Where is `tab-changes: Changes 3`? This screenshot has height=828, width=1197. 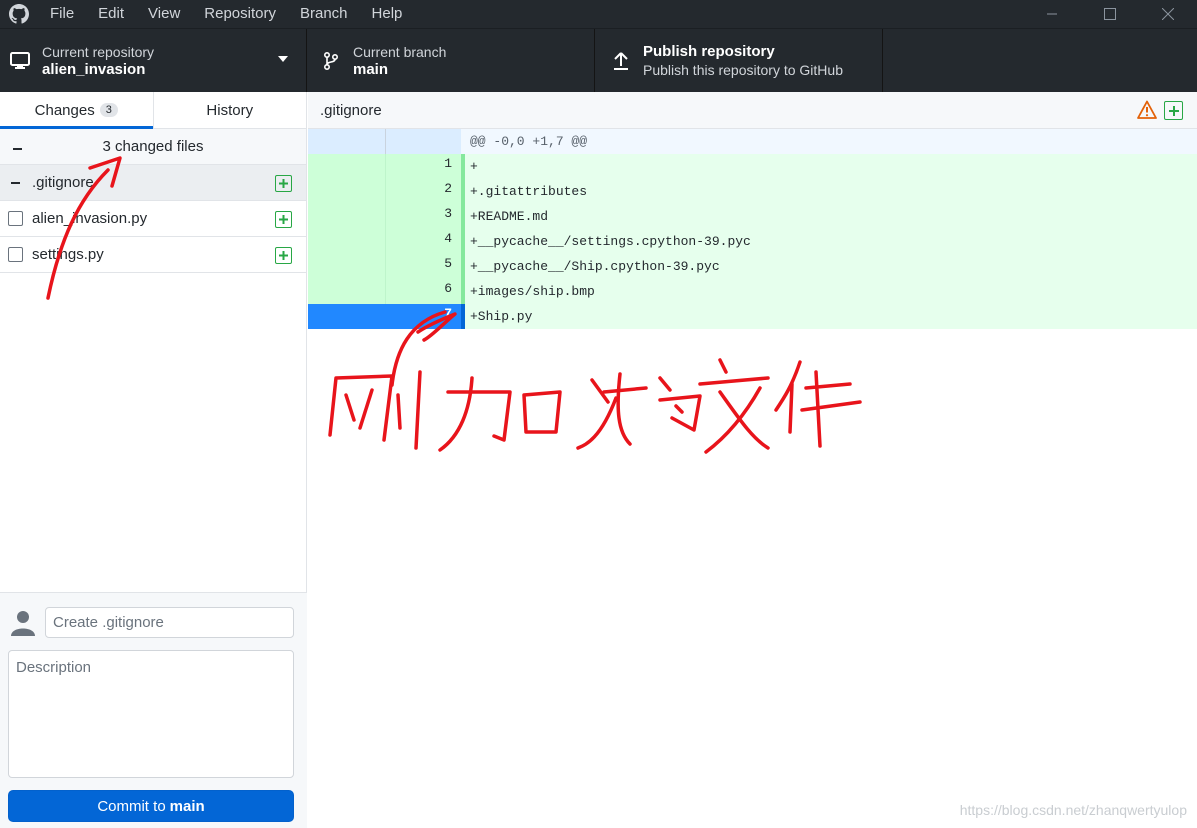 tab-changes: Changes 3 is located at coordinates (76, 110).